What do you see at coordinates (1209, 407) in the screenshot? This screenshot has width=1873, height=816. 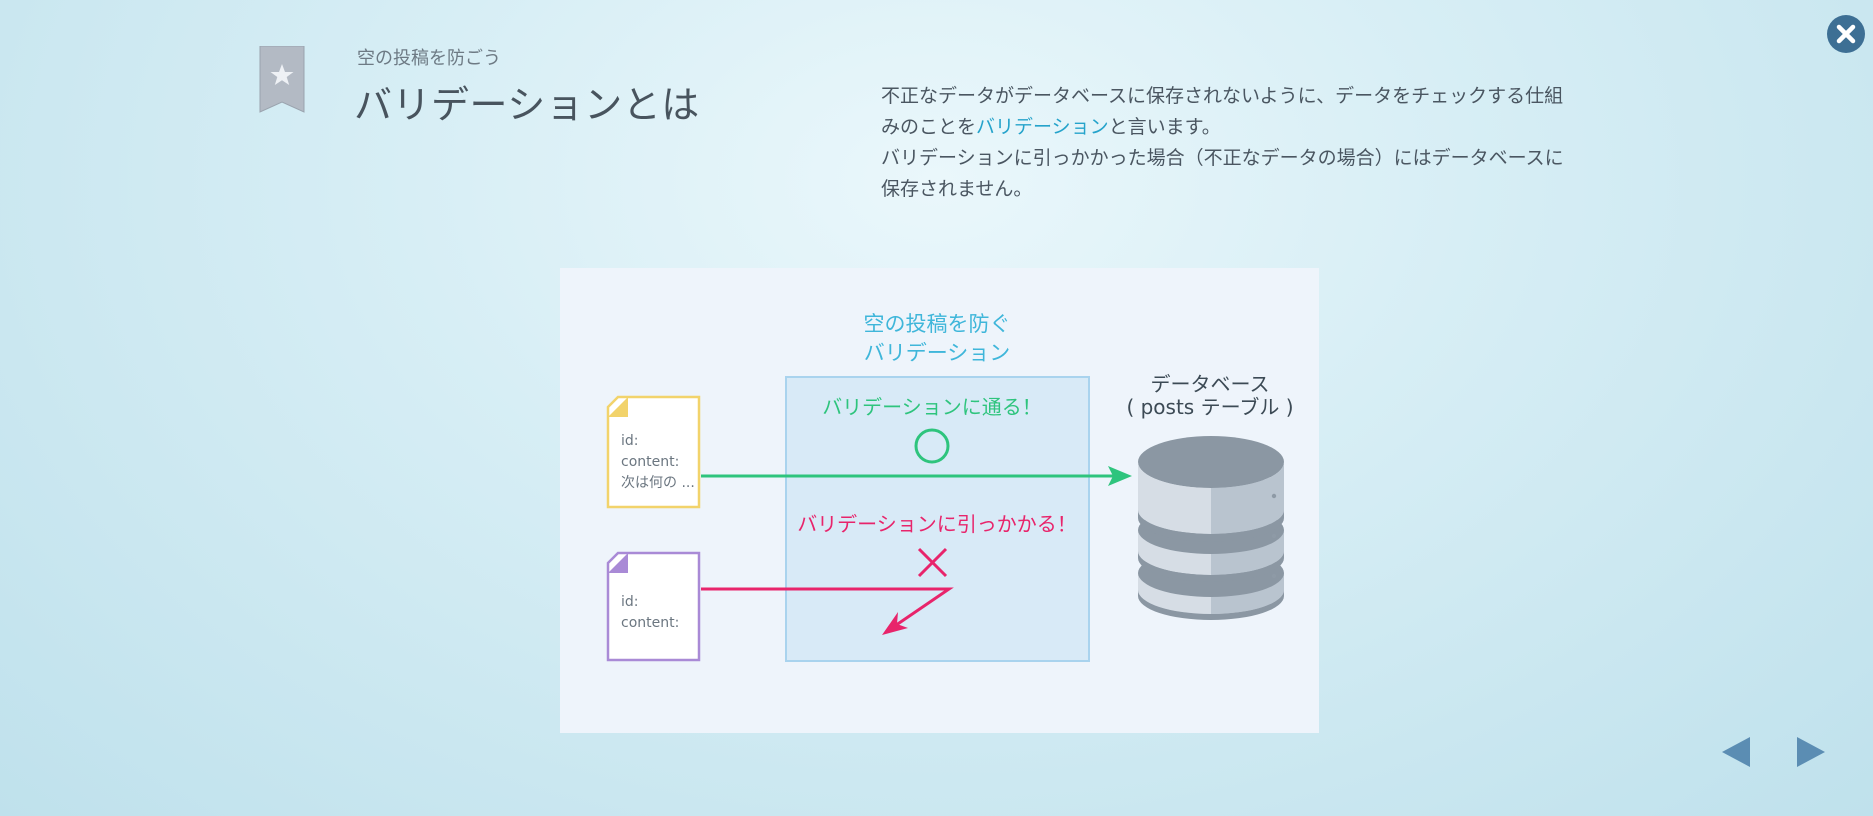 I see `database-label: ( posts テーブル )` at bounding box center [1209, 407].